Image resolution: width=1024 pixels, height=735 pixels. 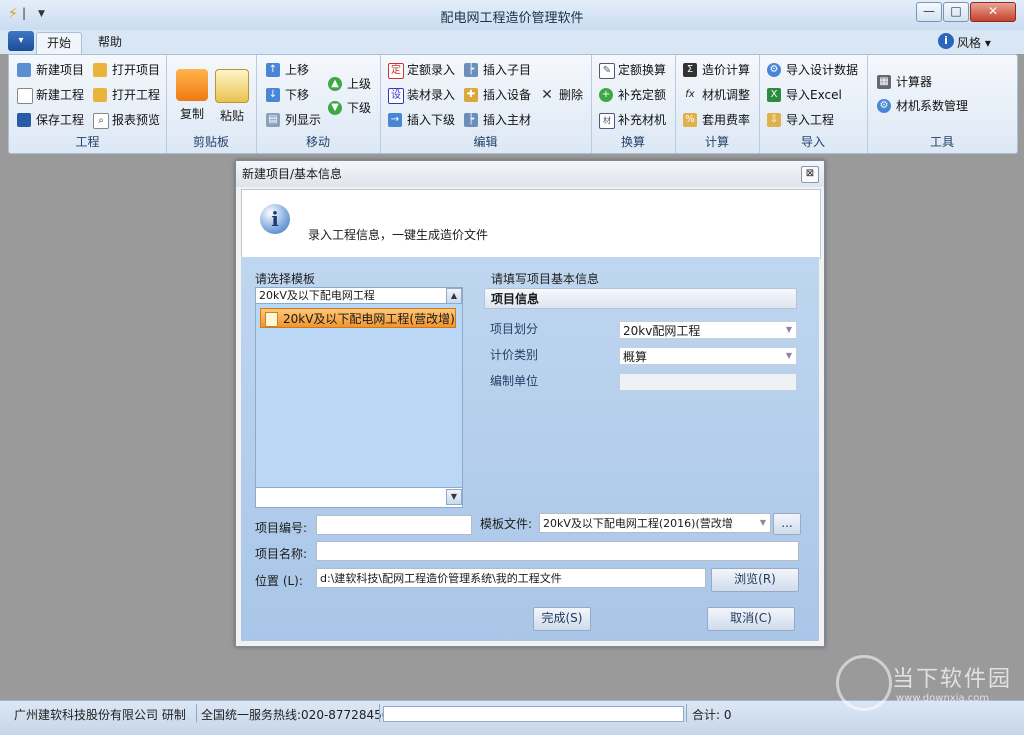 I want to click on org-field, so click(x=708, y=382).